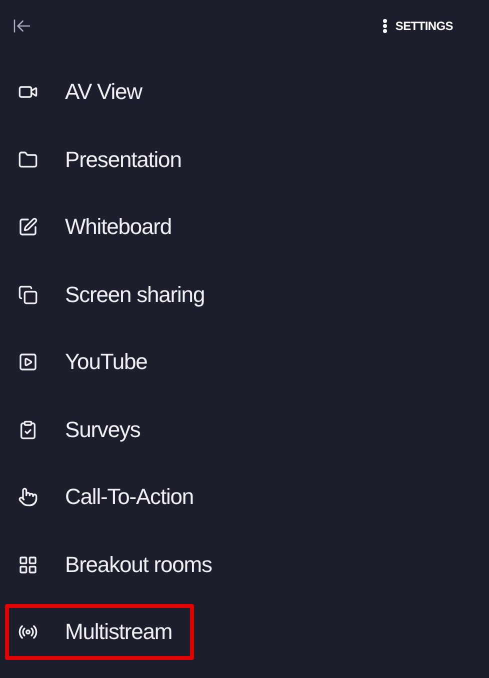  What do you see at coordinates (28, 227) in the screenshot?
I see `pen-square-icon` at bounding box center [28, 227].